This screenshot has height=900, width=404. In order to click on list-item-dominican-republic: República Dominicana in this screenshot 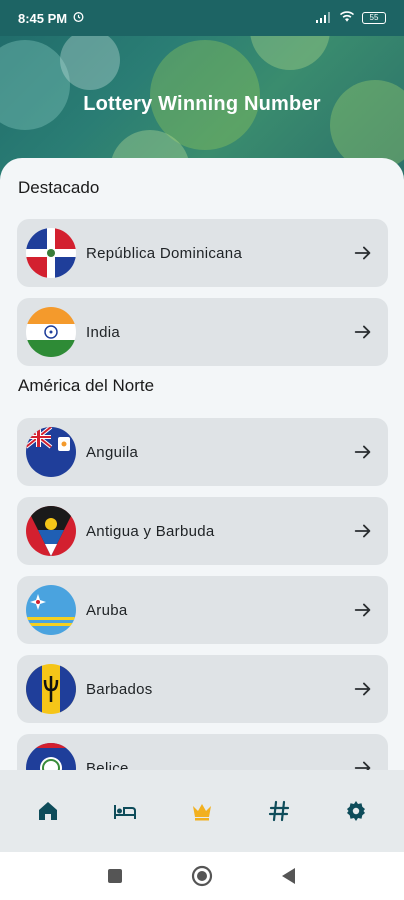, I will do `click(202, 253)`.